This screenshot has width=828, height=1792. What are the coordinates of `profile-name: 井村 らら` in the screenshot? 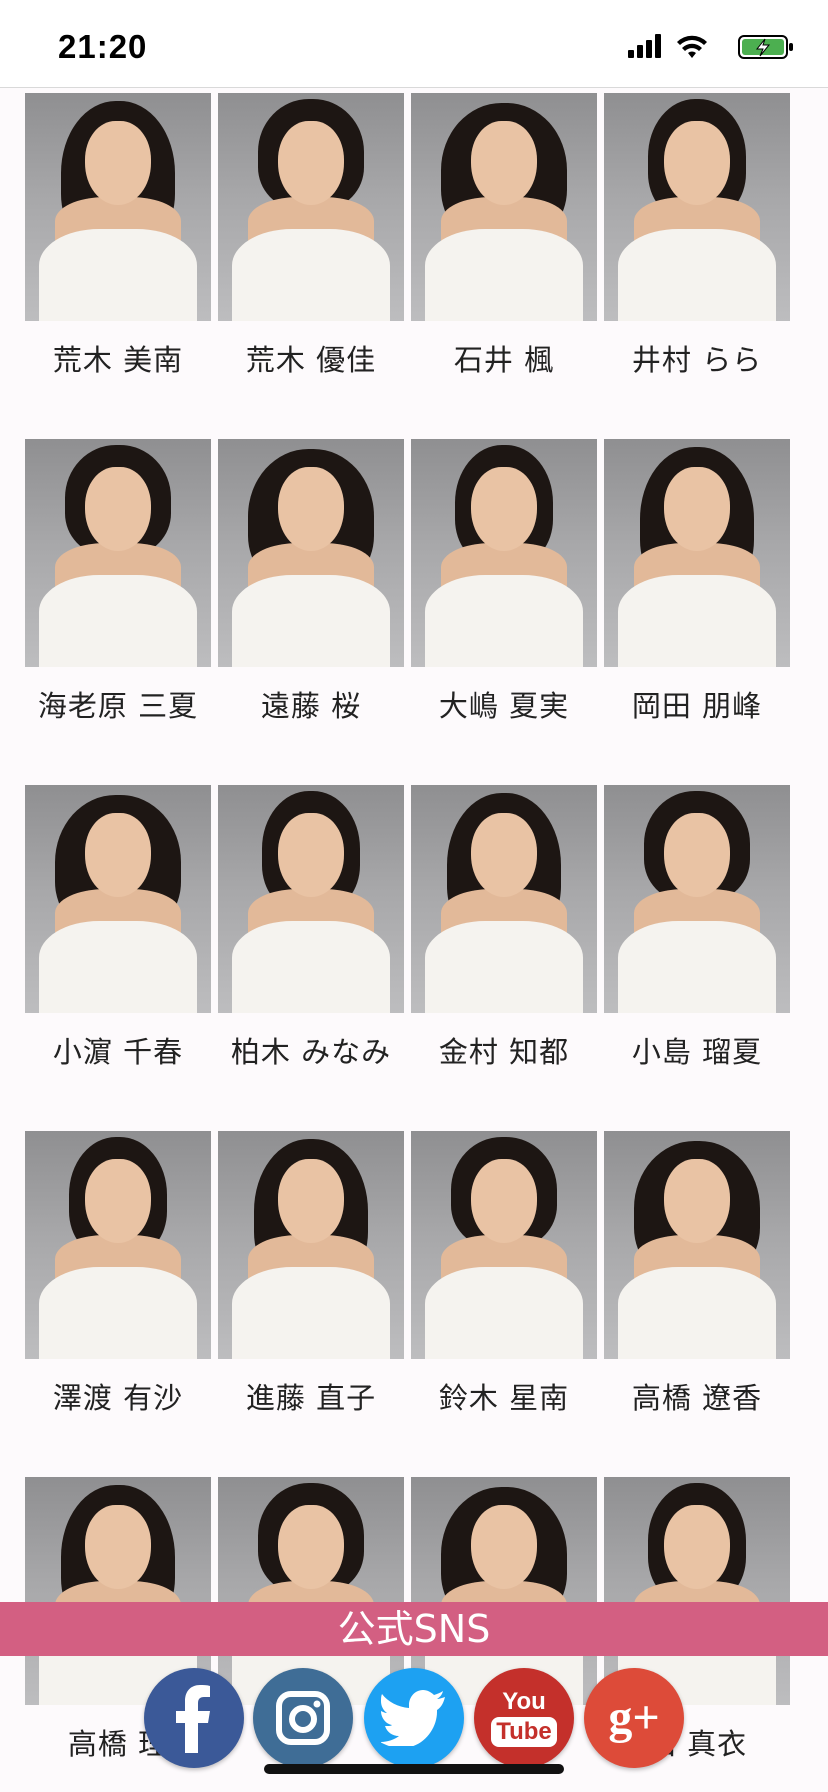 It's located at (697, 358).